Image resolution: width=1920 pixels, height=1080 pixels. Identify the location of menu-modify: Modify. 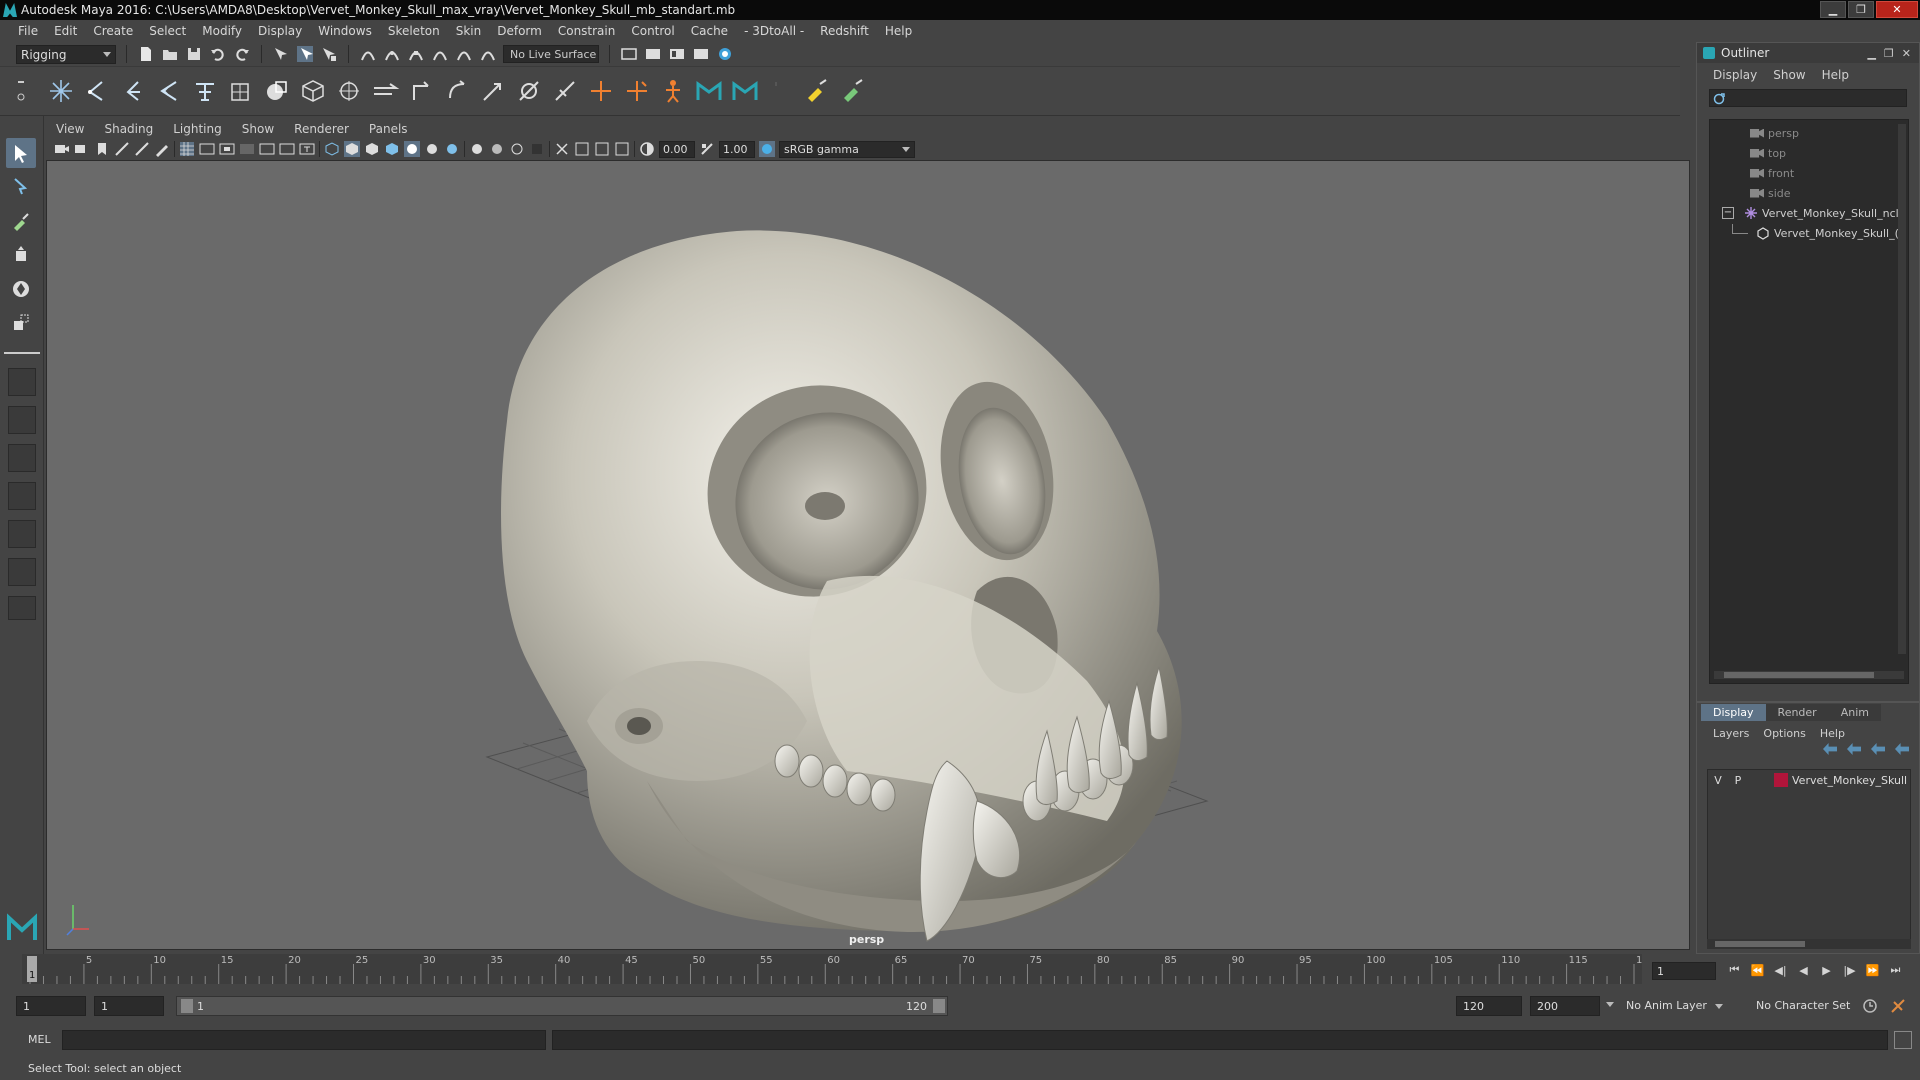
(222, 31).